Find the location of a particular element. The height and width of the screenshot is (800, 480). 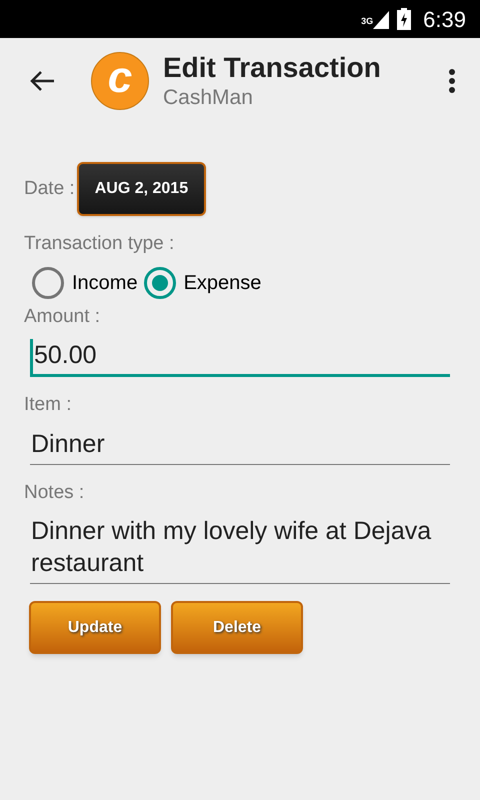

field-label: Item : is located at coordinates (48, 405).